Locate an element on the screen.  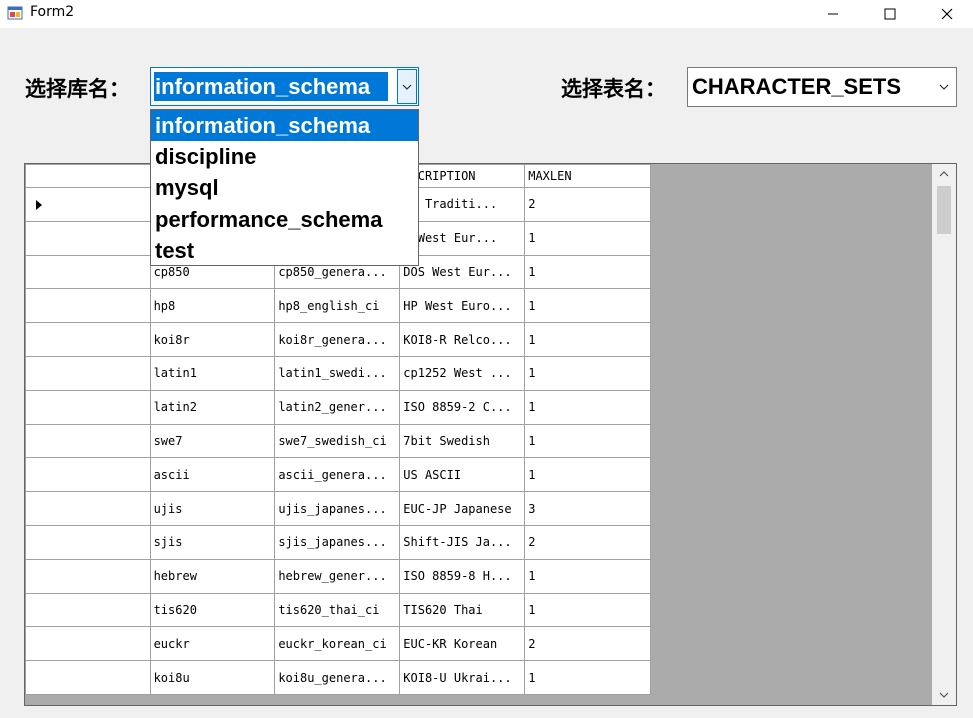
table-row: euckr euckr_korean_ci EUC-KR Korean 2 is located at coordinates (338, 644).